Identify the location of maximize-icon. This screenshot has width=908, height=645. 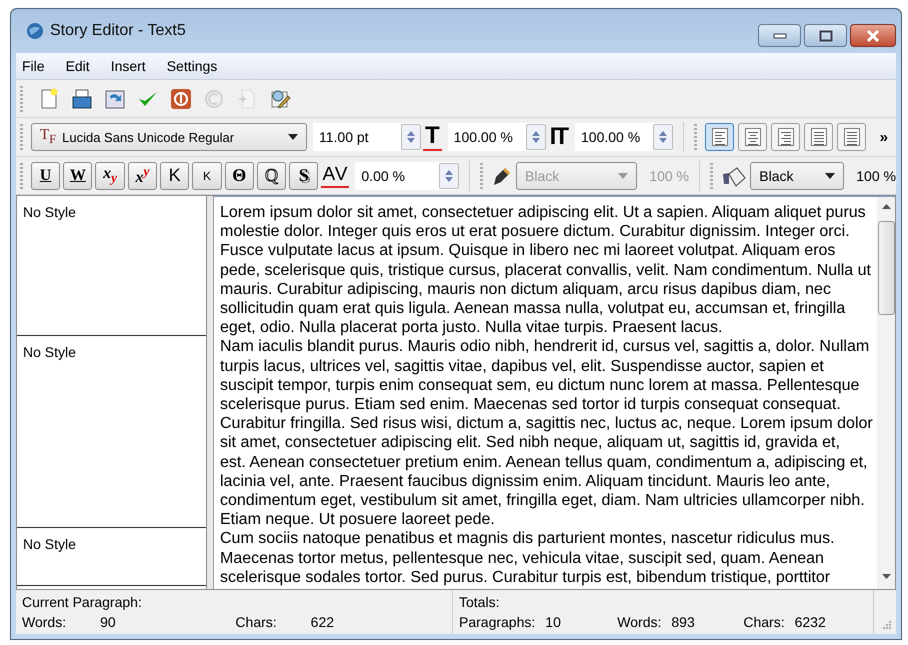
(825, 36).